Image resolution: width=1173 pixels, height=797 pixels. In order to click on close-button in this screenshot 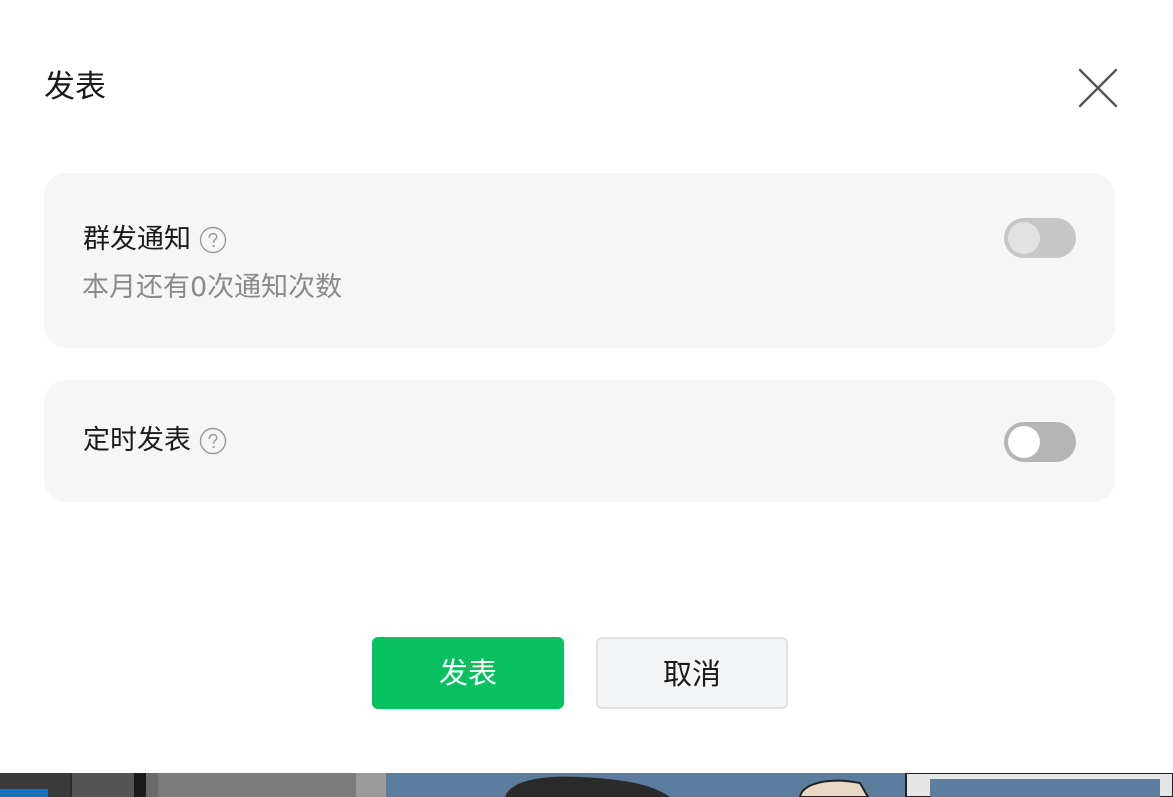, I will do `click(1099, 87)`.